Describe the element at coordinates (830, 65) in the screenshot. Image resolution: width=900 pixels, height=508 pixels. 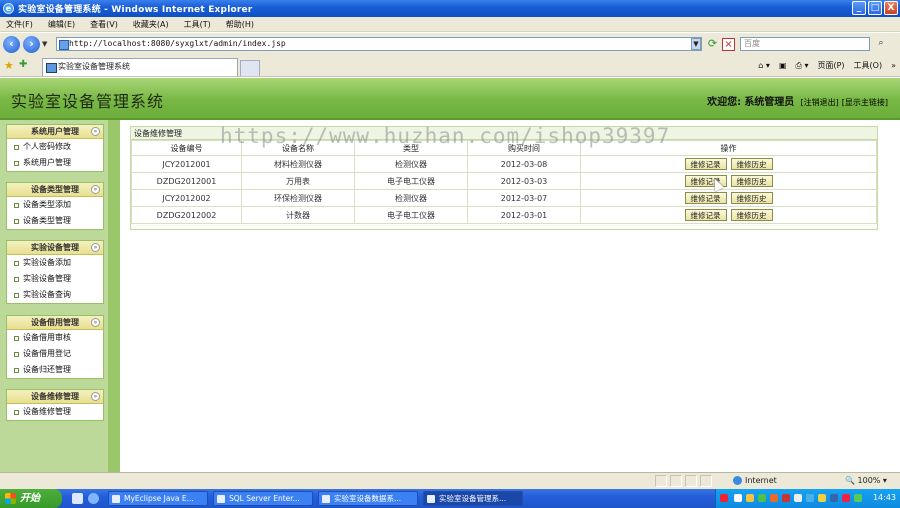
I see `page-menu: 页面(P)` at that location.